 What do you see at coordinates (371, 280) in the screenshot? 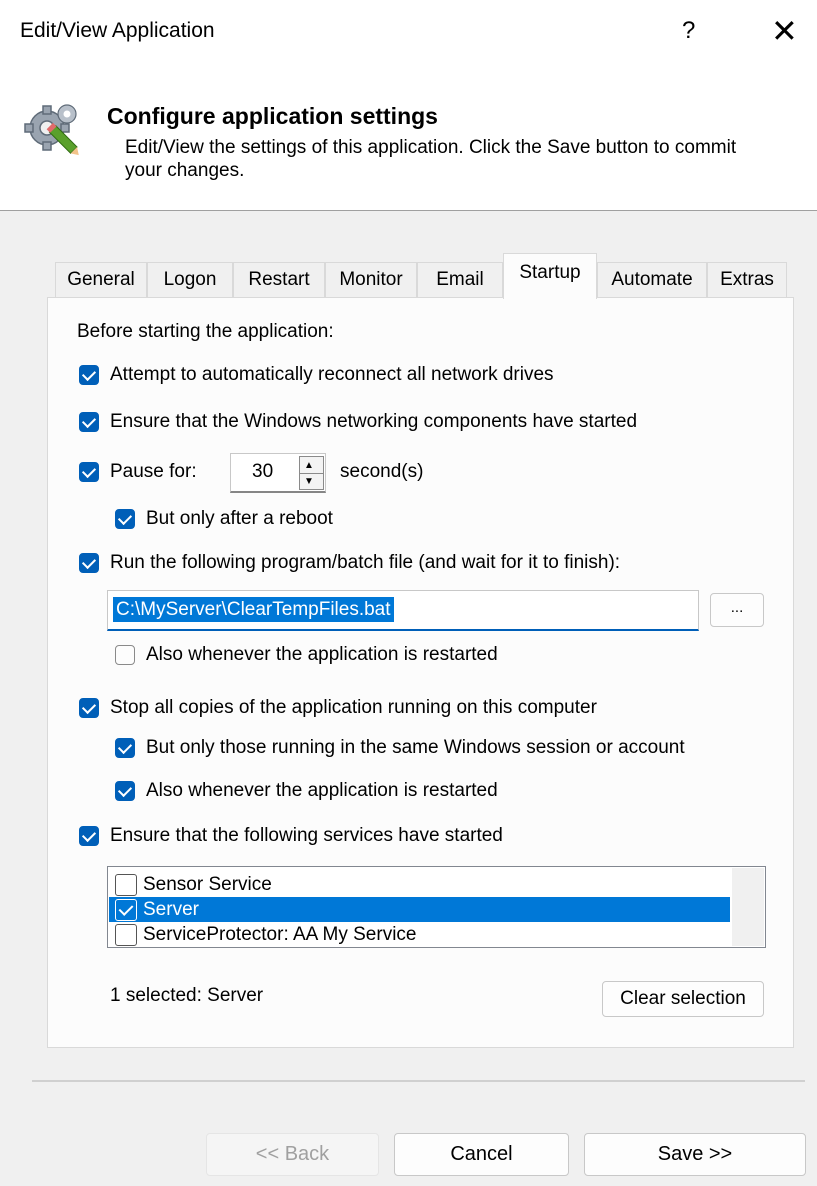
I see `tab-monitor: Monitor` at bounding box center [371, 280].